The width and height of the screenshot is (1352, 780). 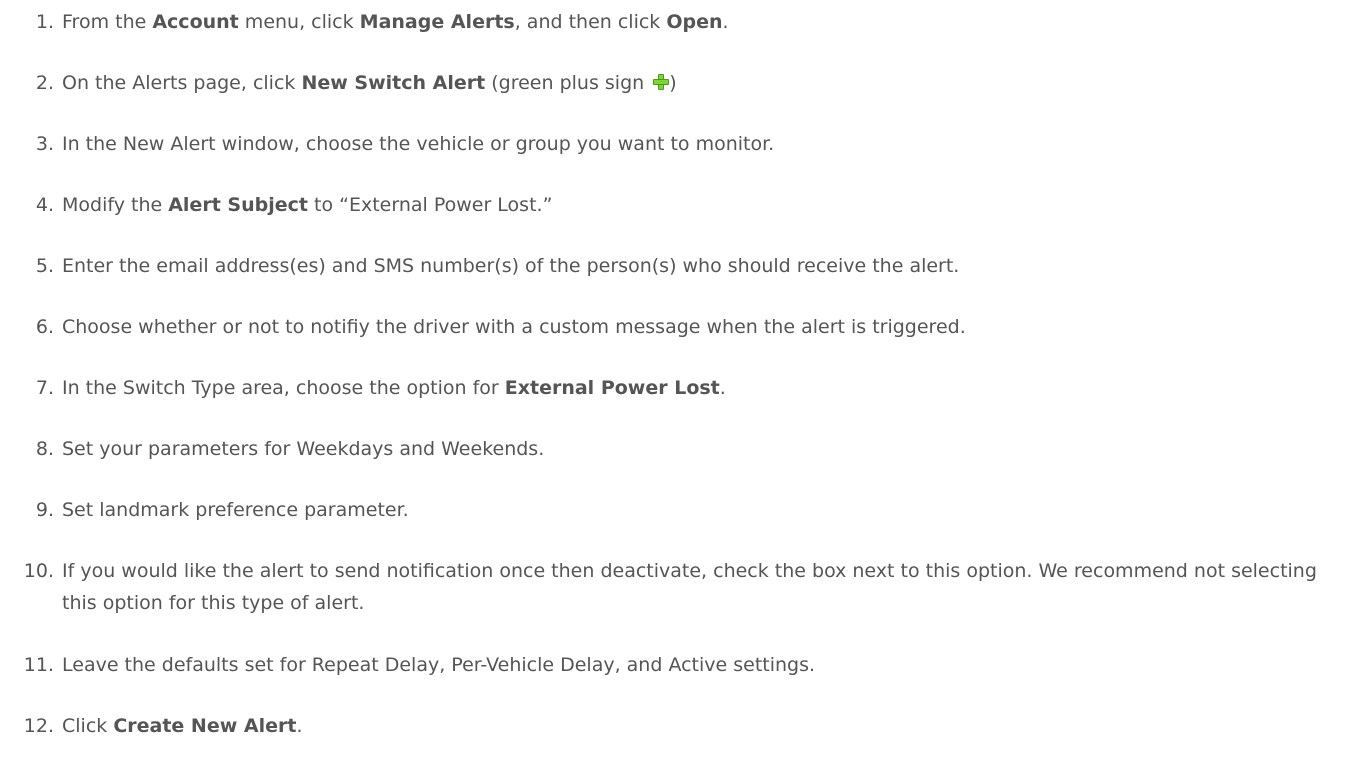 What do you see at coordinates (235, 510) in the screenshot?
I see `step-text: Set landmark preference parameter.` at bounding box center [235, 510].